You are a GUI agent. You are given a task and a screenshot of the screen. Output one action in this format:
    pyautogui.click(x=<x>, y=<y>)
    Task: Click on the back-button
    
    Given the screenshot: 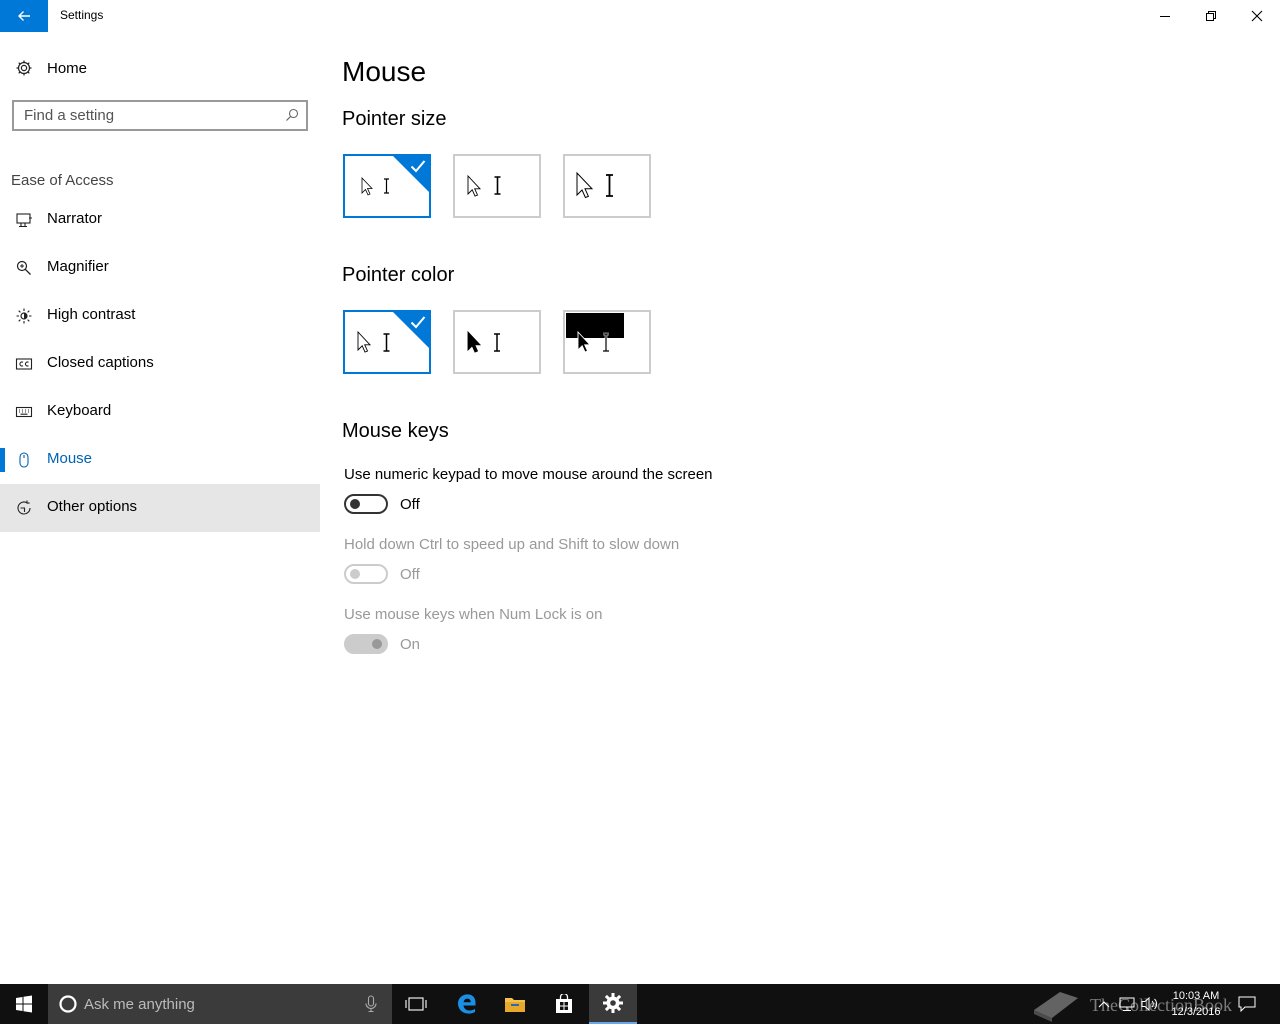 What is the action you would take?
    pyautogui.click(x=24, y=16)
    